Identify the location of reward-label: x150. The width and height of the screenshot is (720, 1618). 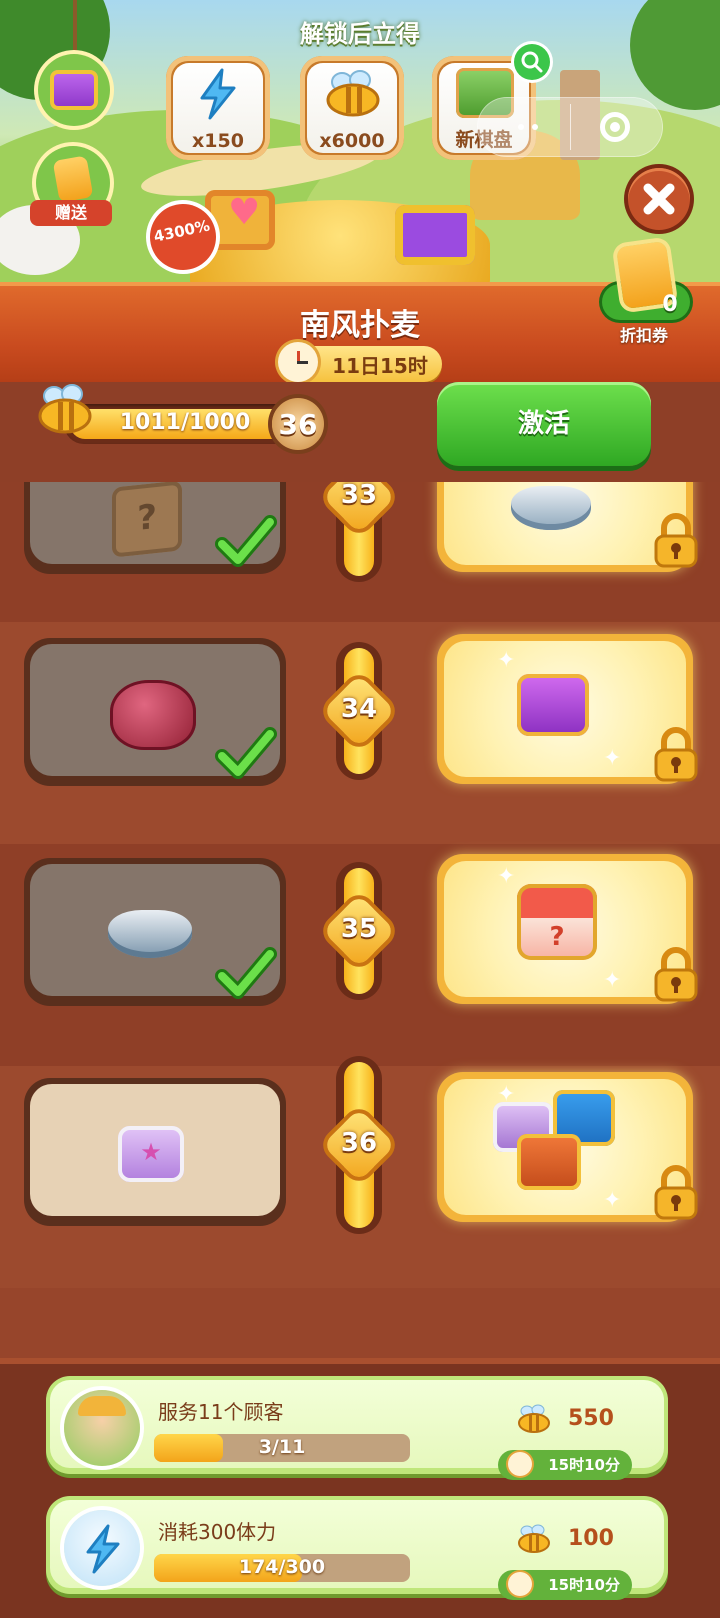
(218, 141).